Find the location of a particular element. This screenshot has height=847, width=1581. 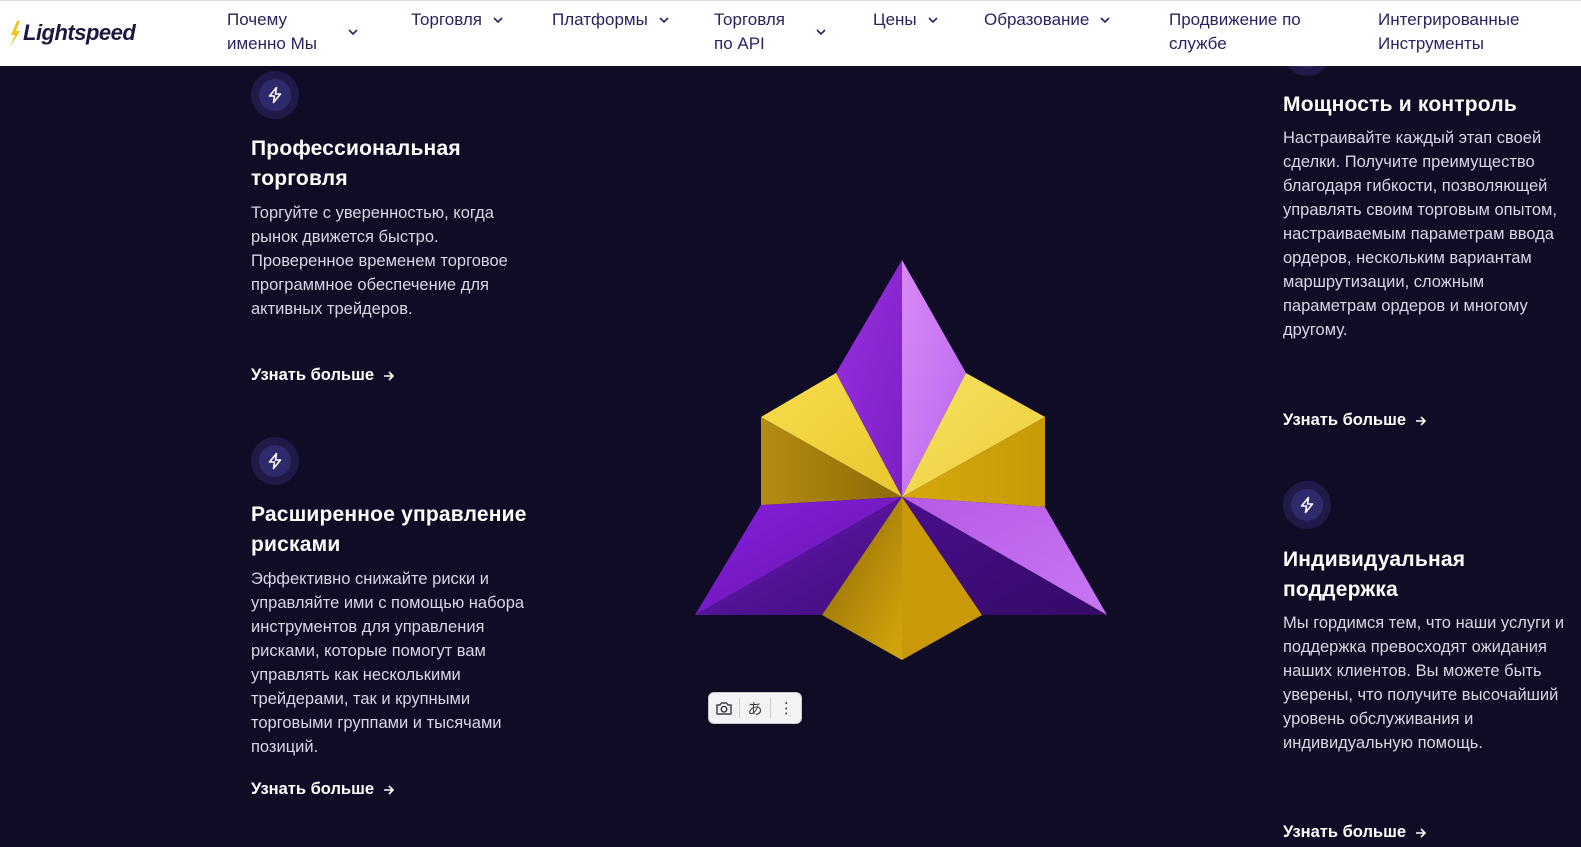

nav-item-pricing: Цены is located at coordinates (906, 20).